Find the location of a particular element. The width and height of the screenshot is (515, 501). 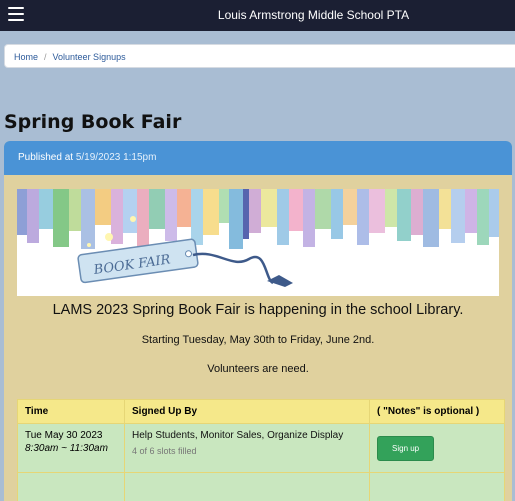

column-header-time: Time is located at coordinates (71, 412).